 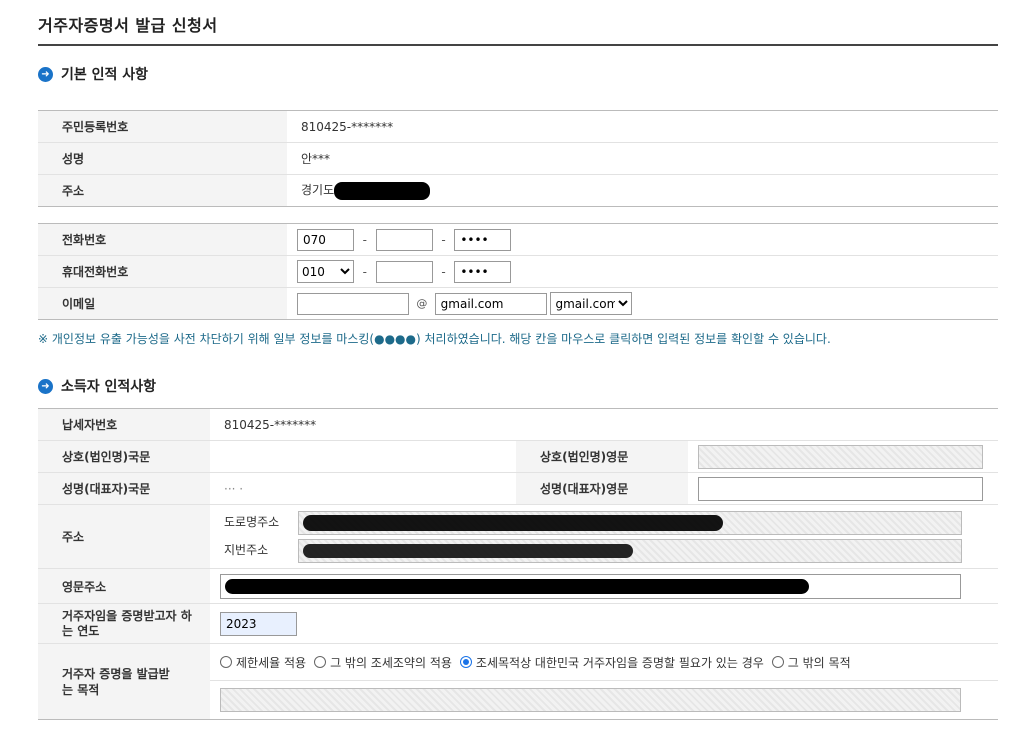 What do you see at coordinates (124, 456) in the screenshot?
I see `corp-kr-label: 상호(법인명)국문` at bounding box center [124, 456].